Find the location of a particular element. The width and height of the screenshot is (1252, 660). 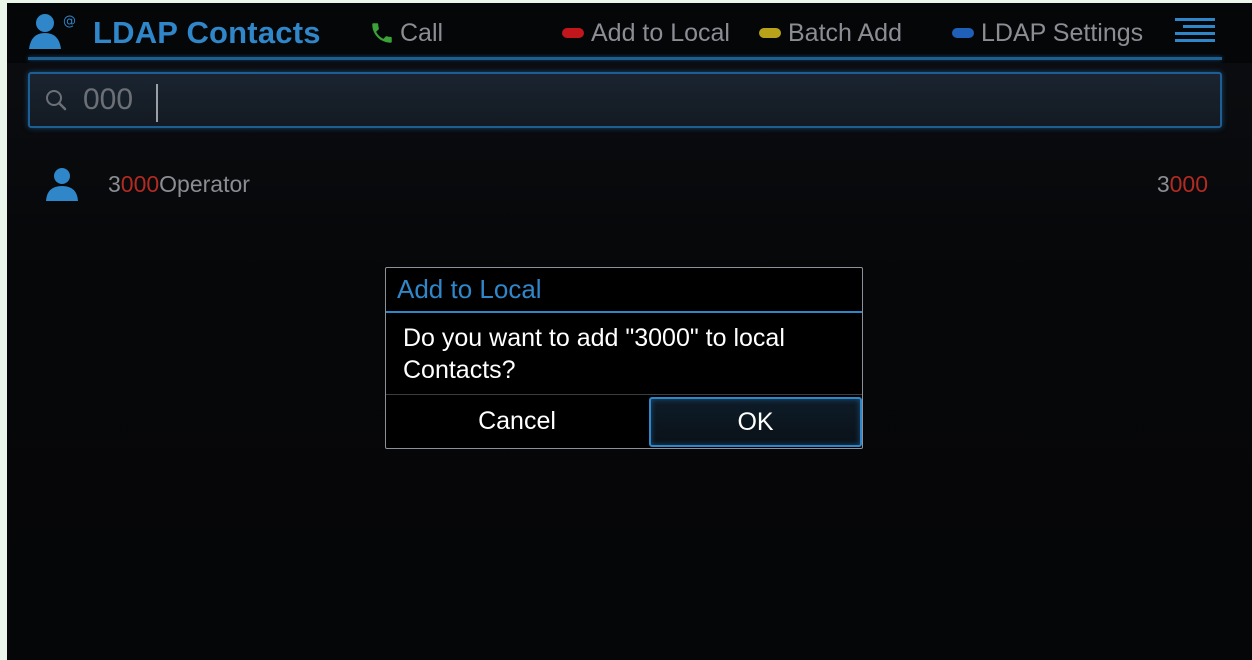

dialog-title-divider is located at coordinates (624, 312).